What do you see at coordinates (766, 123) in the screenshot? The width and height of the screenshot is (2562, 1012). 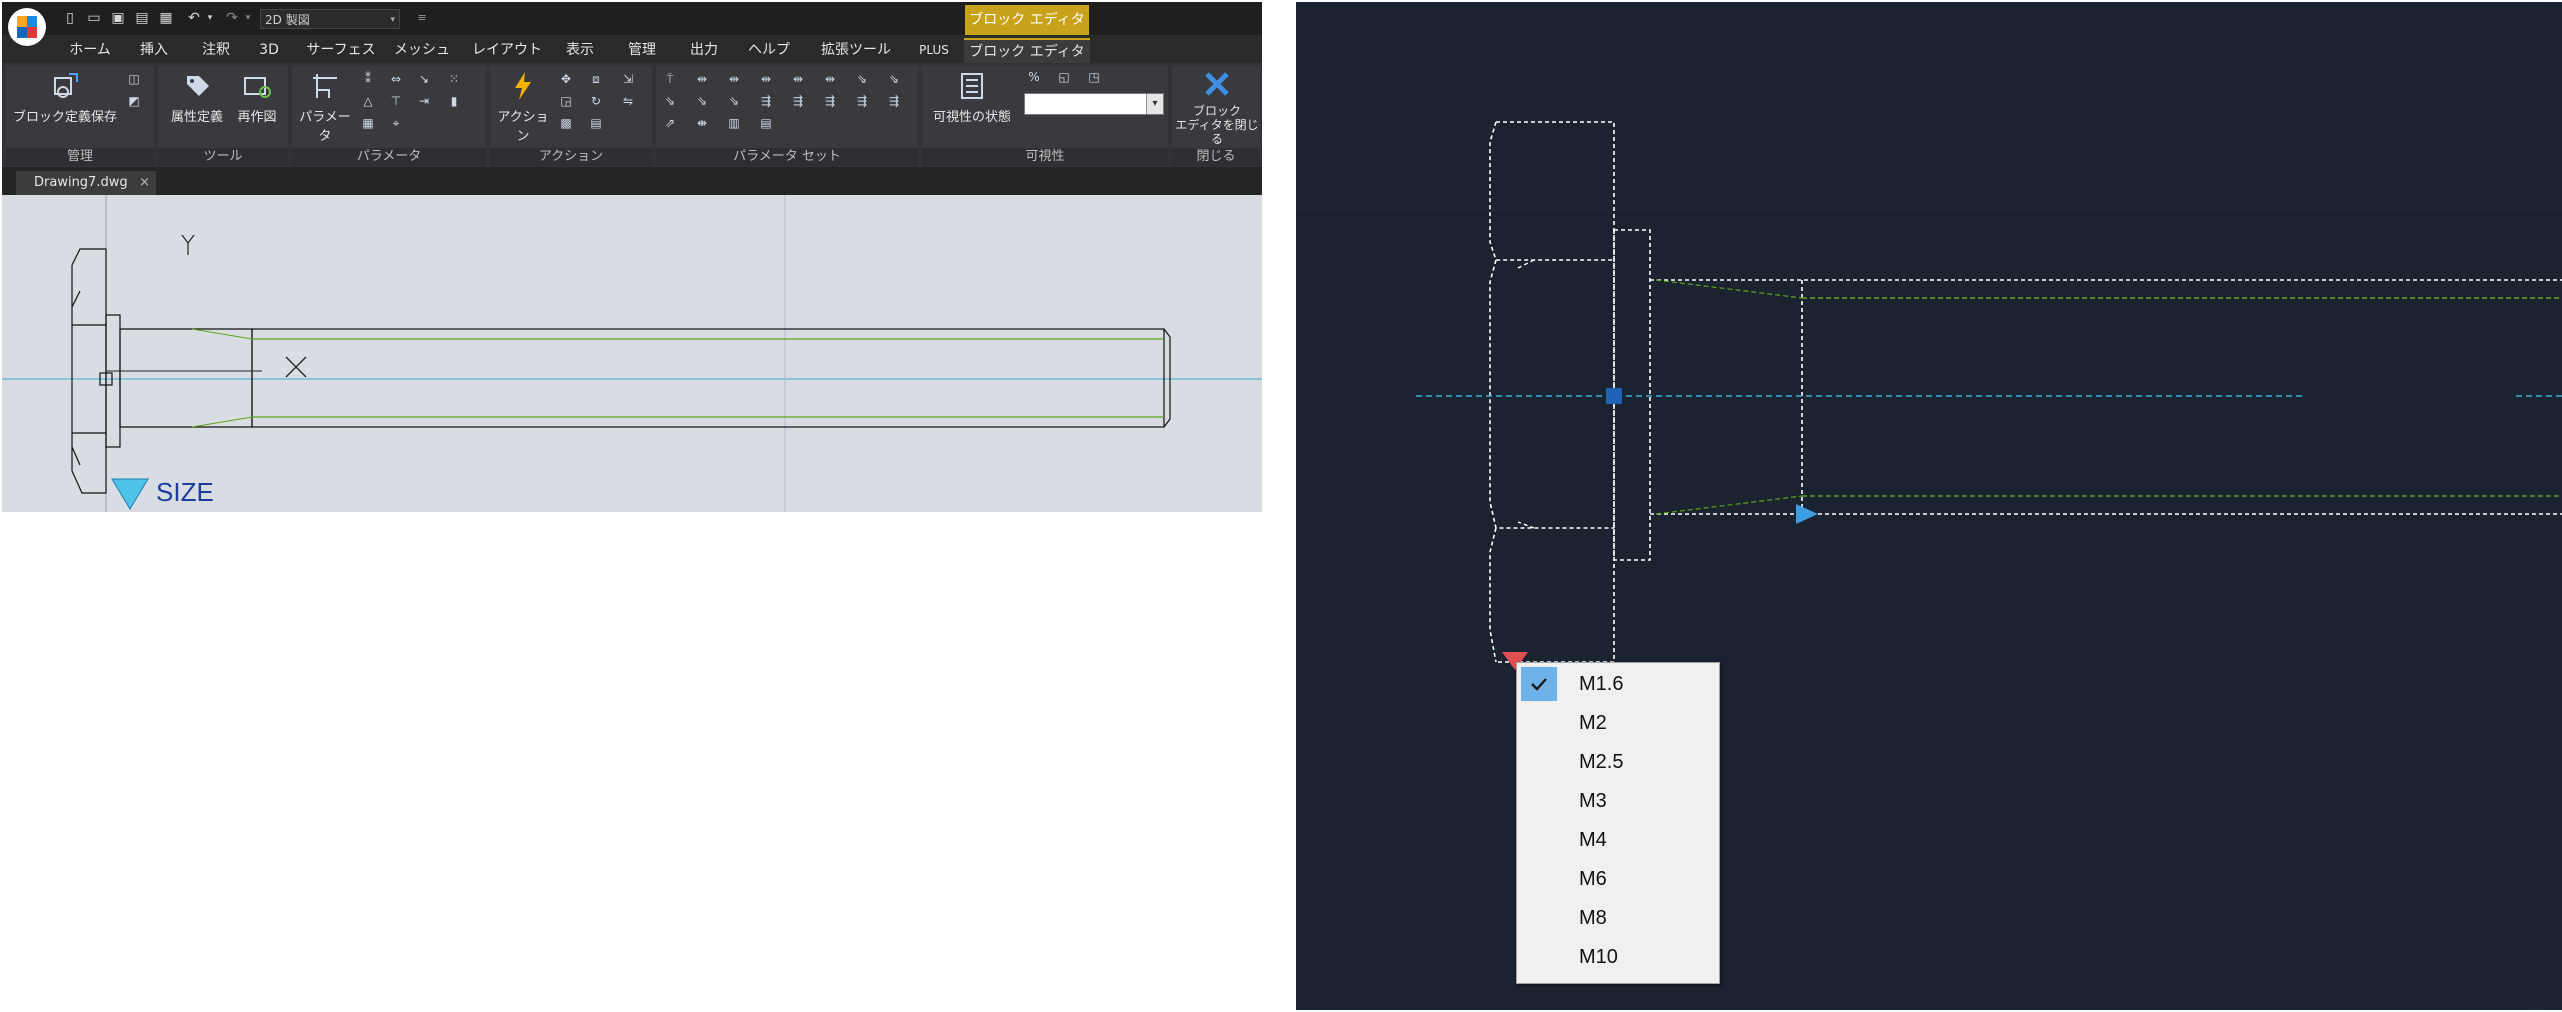 I see `param-set-20-icon: ▤` at bounding box center [766, 123].